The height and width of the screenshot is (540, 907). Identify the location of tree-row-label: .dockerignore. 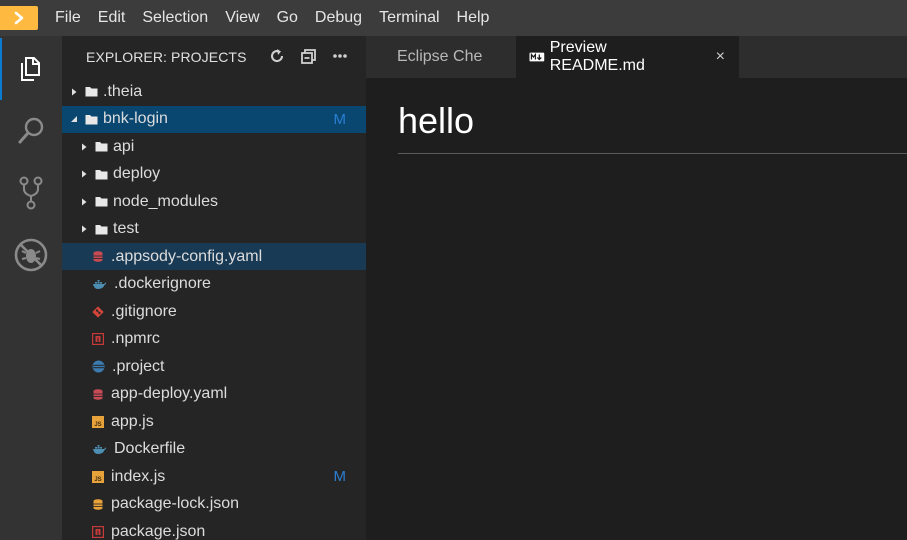
(162, 283).